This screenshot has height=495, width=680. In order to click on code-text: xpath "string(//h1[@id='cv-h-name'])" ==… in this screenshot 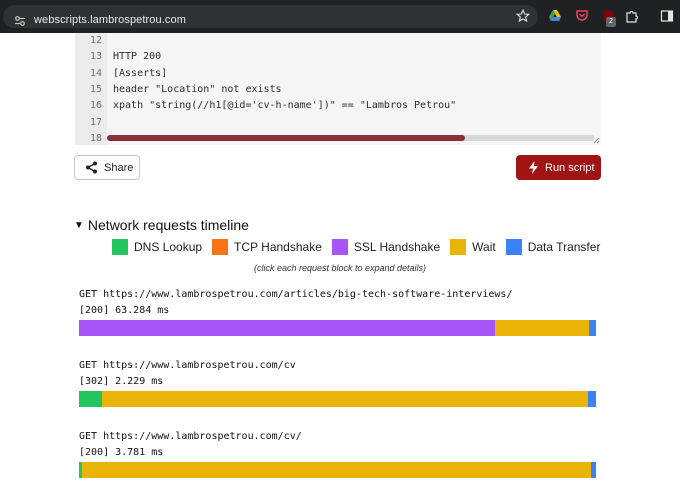, I will do `click(285, 106)`.